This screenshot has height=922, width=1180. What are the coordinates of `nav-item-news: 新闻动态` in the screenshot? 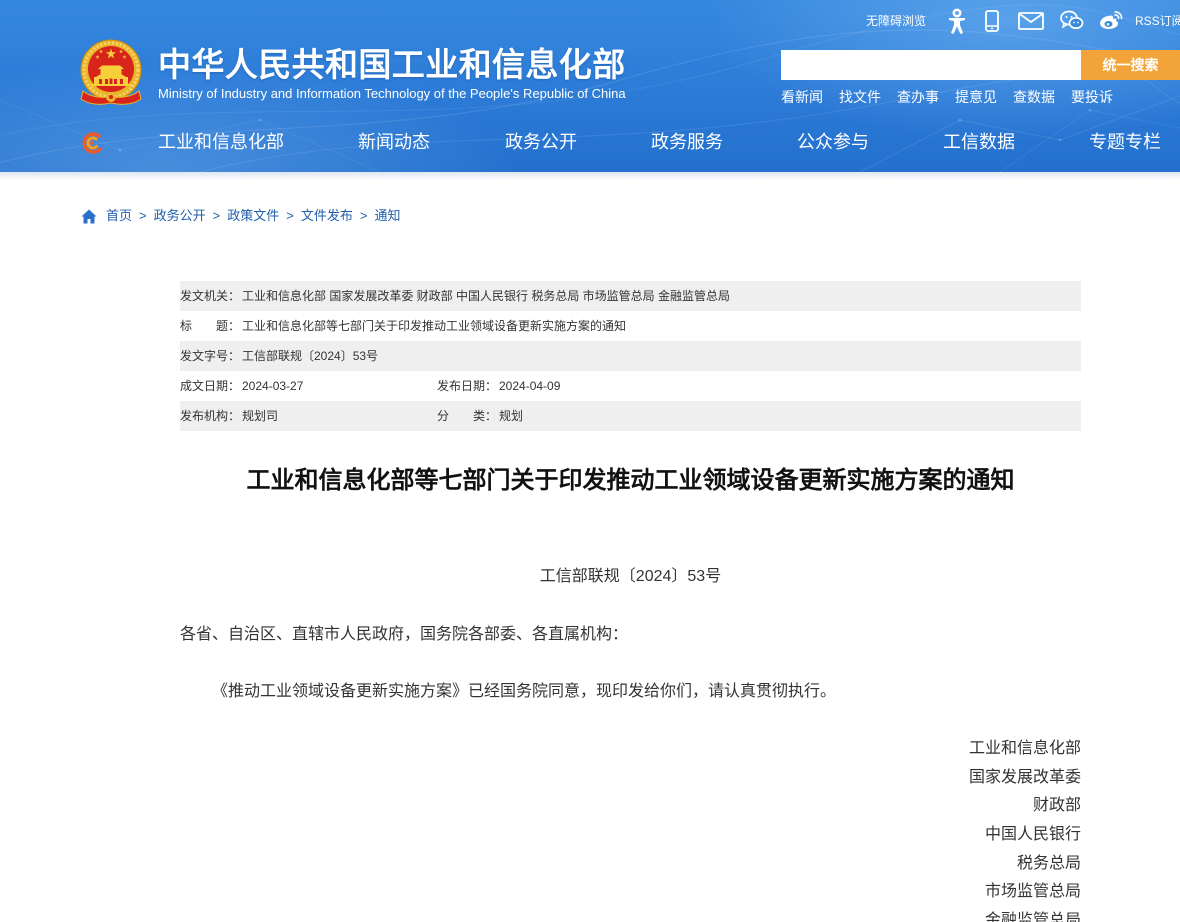 It's located at (394, 142).